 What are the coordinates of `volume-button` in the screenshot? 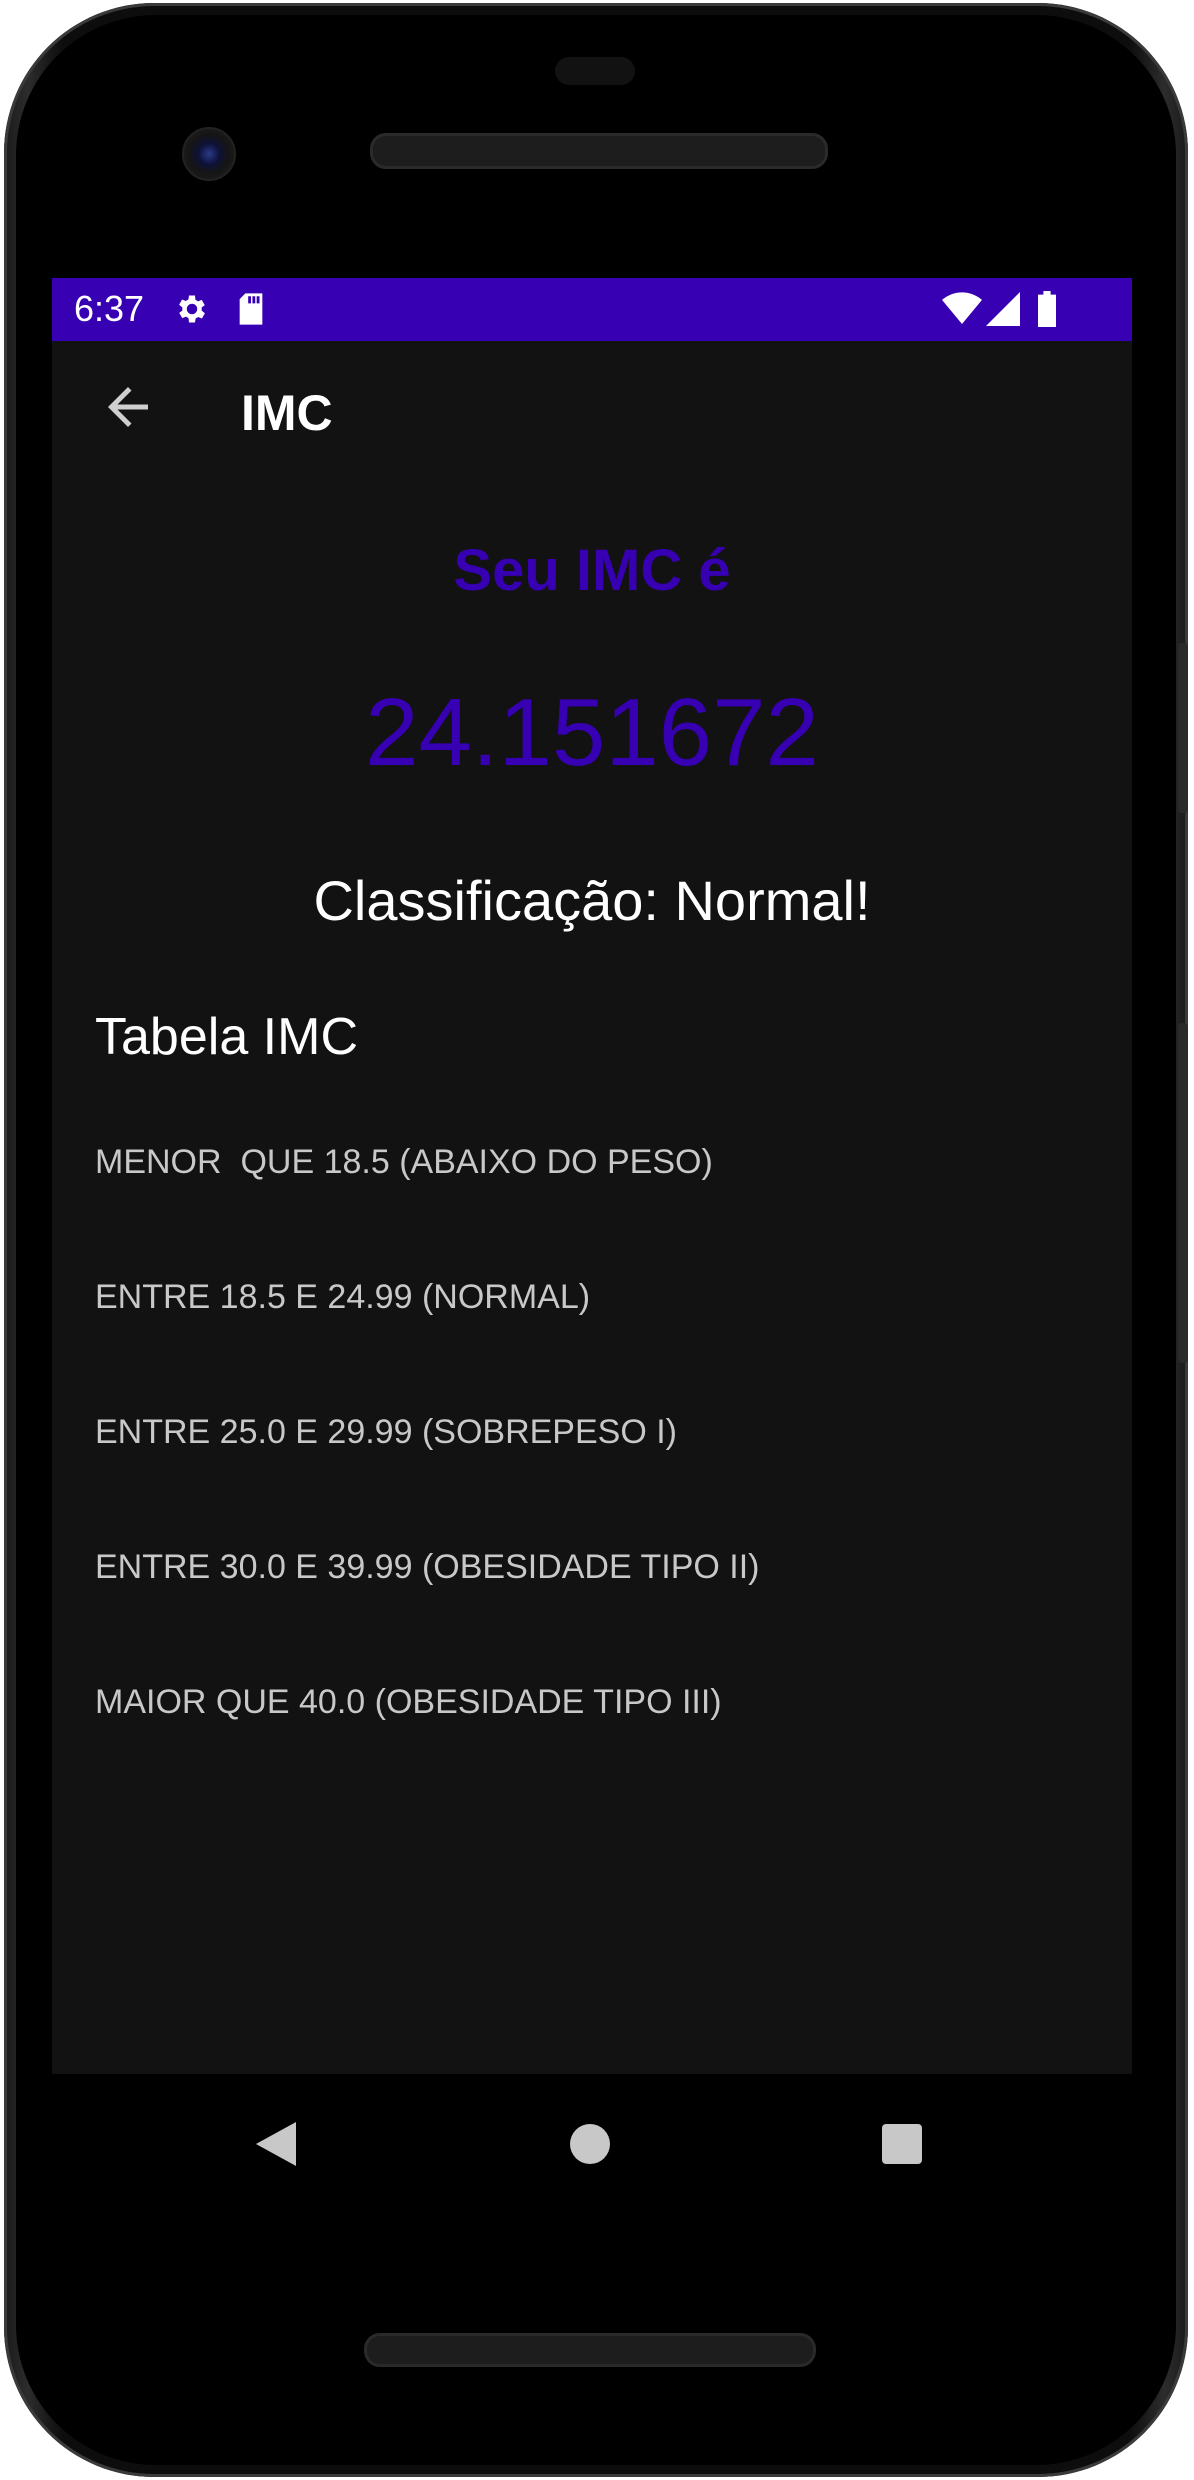 It's located at (1183, 728).